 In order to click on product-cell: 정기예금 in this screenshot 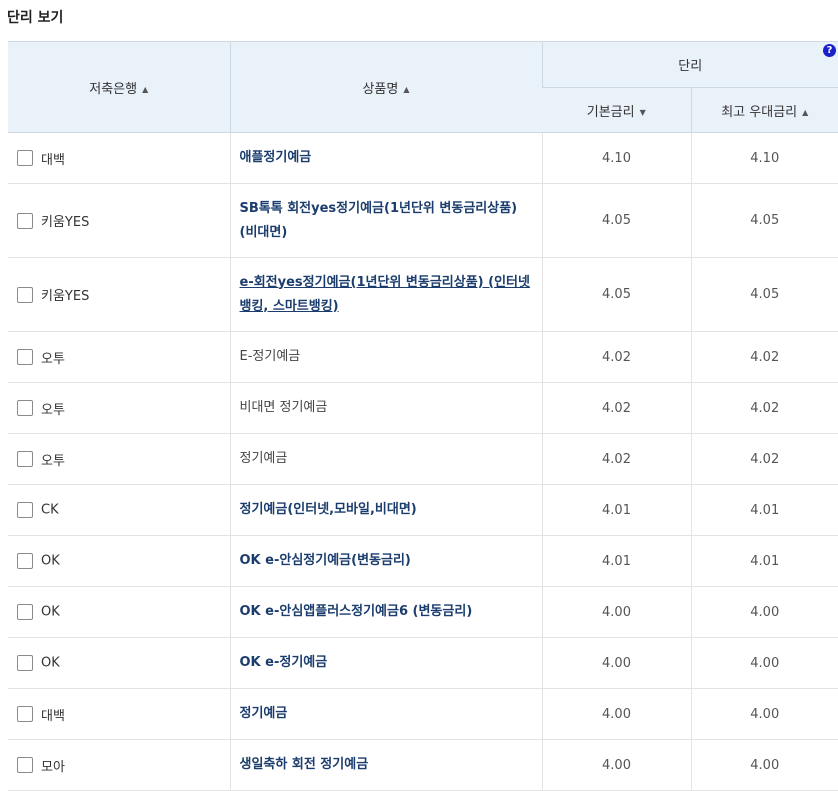, I will do `click(385, 459)`.